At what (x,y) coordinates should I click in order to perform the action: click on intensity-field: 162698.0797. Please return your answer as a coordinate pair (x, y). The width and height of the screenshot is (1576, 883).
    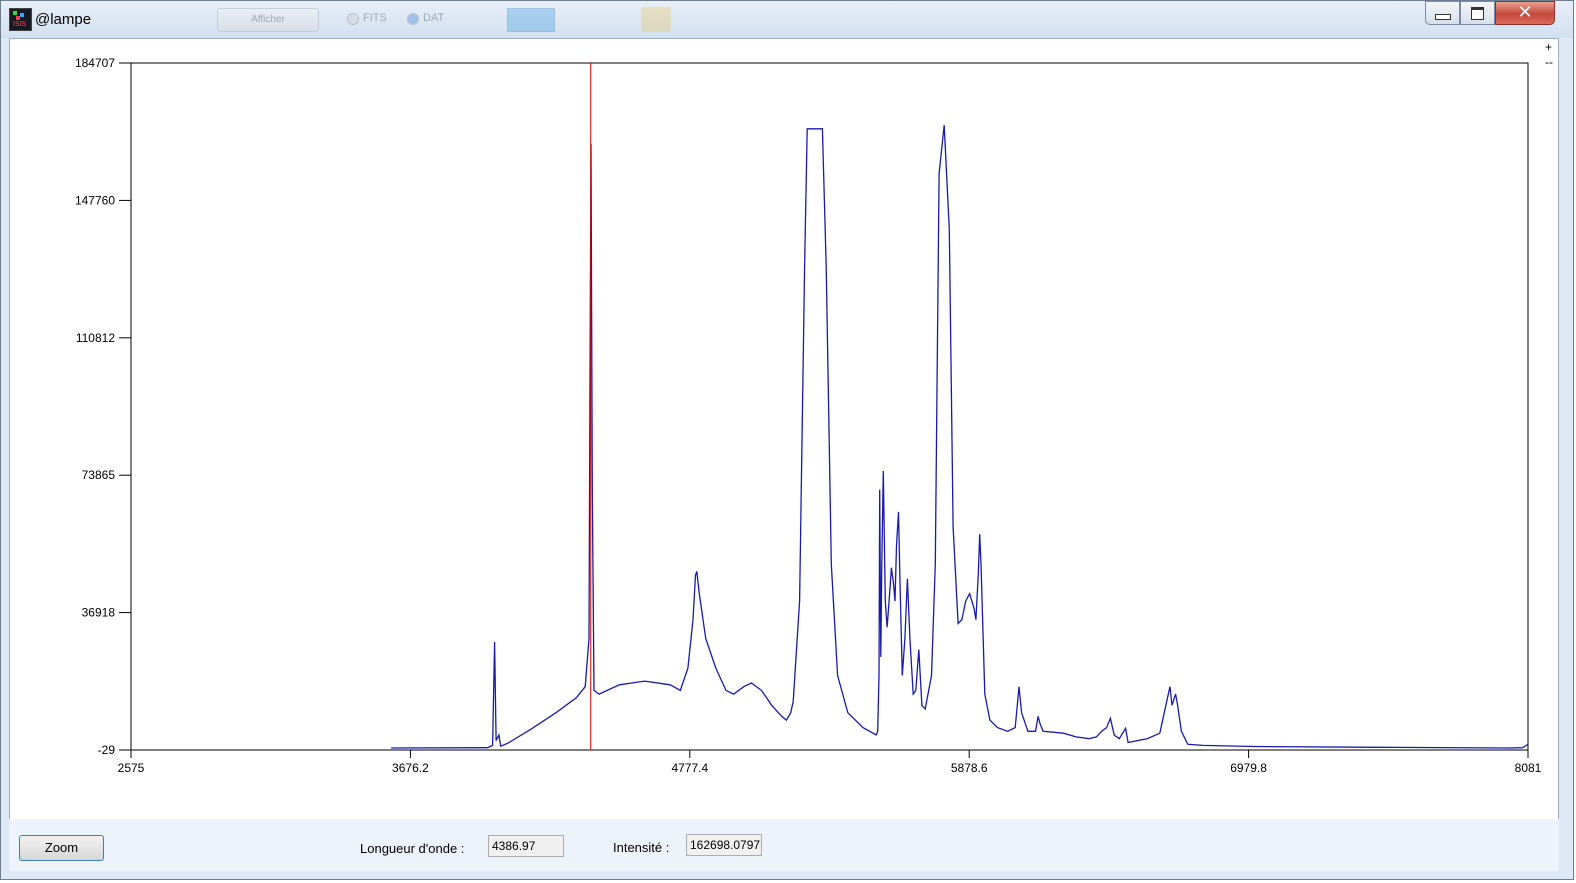
    Looking at the image, I should click on (724, 845).